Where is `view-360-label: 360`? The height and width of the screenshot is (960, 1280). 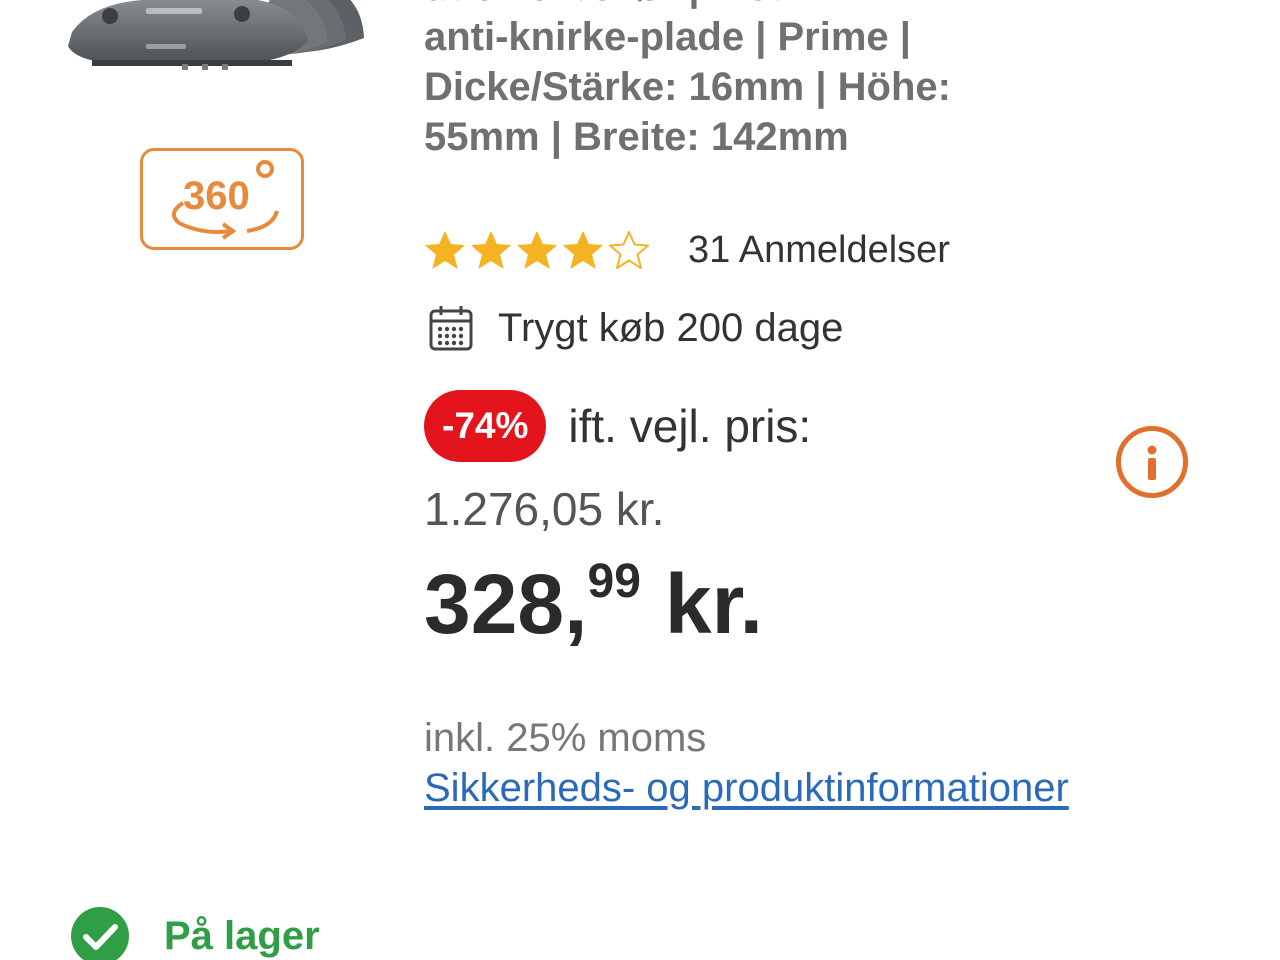
view-360-label: 360 is located at coordinates (216, 196).